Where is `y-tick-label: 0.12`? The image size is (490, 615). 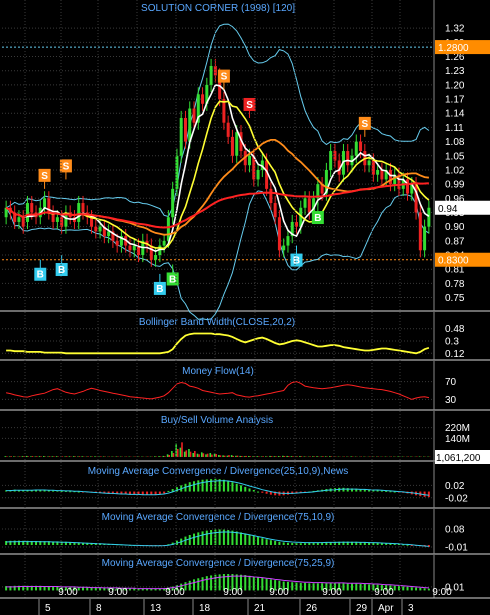 y-tick-label: 0.12 is located at coordinates (455, 354).